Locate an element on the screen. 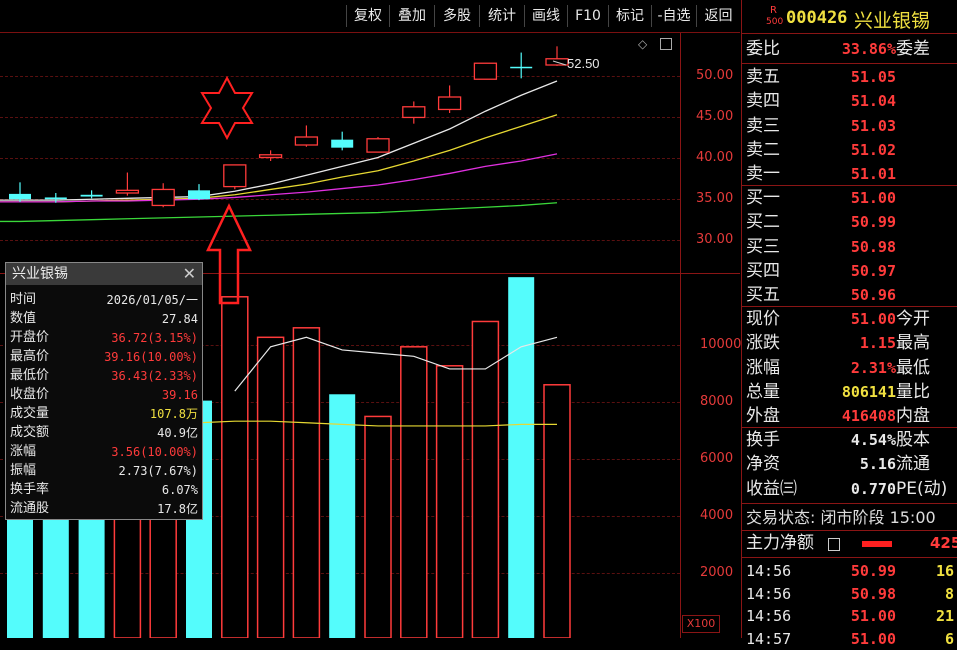 This screenshot has width=957, height=650. popup-row-value: 6.07% is located at coordinates (179, 490).